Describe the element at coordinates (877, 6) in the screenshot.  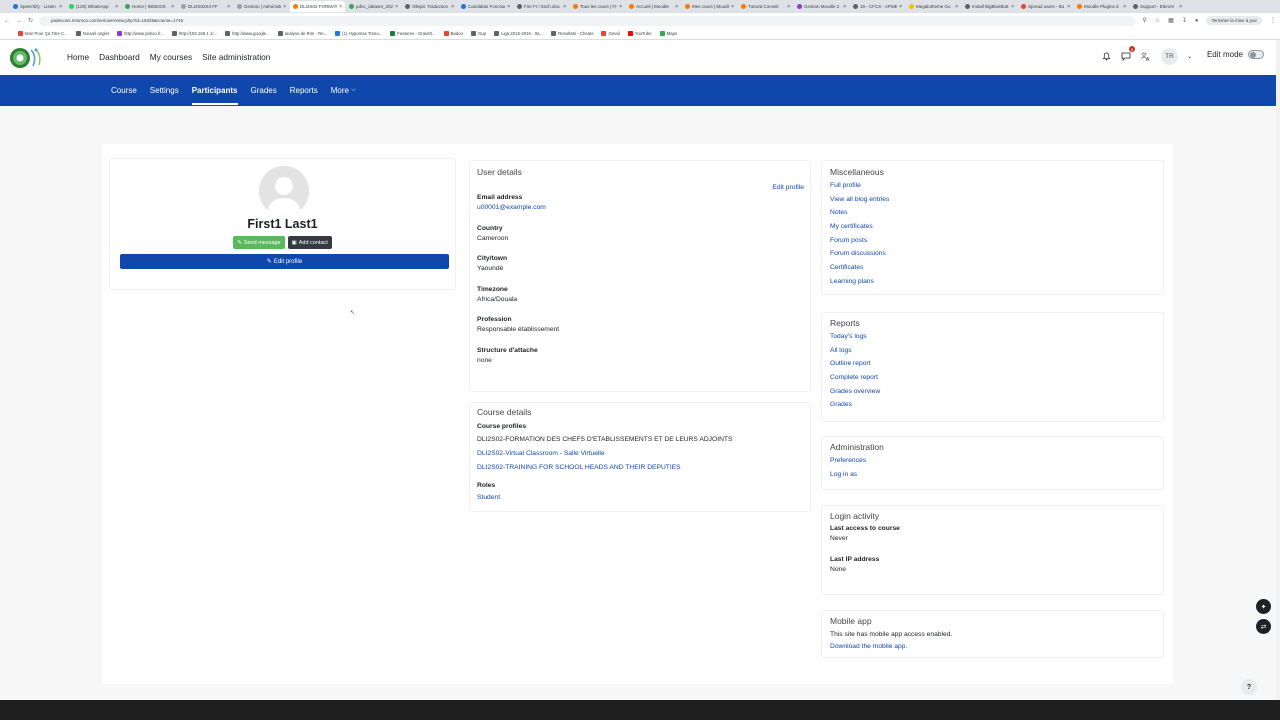
I see `browser-tab: 19 - CFCS - APME ×` at that location.